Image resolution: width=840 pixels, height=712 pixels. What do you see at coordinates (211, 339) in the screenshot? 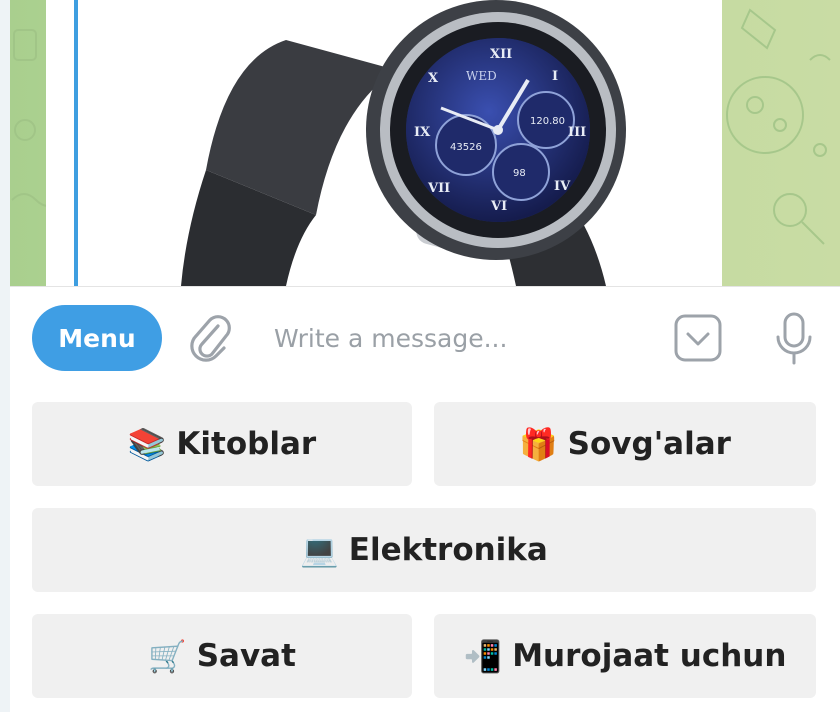
I see `paperclip-icon` at bounding box center [211, 339].